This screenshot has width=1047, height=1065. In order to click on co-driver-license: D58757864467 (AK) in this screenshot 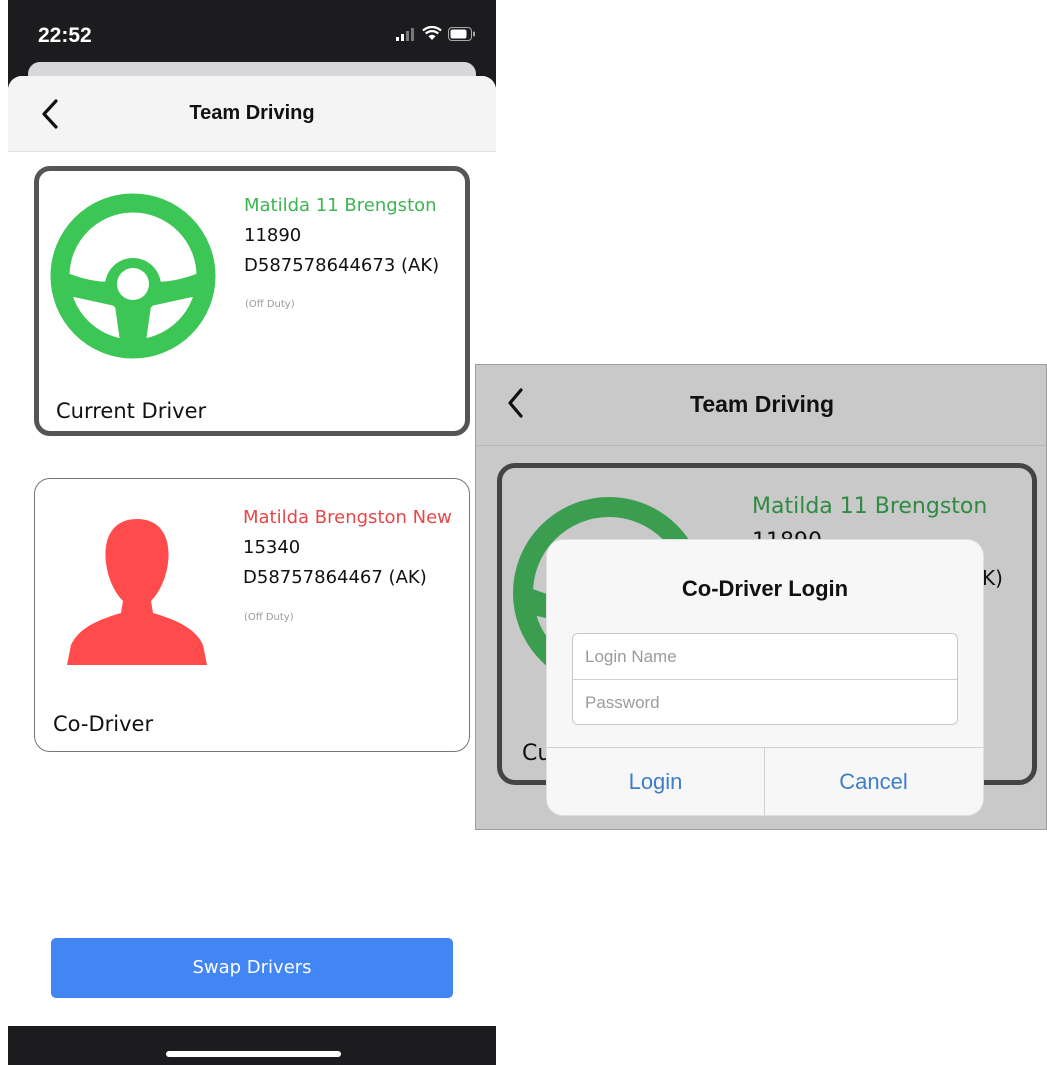, I will do `click(335, 577)`.